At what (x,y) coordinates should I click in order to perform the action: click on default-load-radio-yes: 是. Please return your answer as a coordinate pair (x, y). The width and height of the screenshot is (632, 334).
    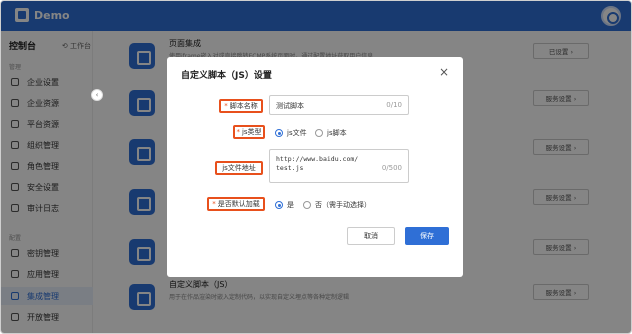
    Looking at the image, I should click on (284, 205).